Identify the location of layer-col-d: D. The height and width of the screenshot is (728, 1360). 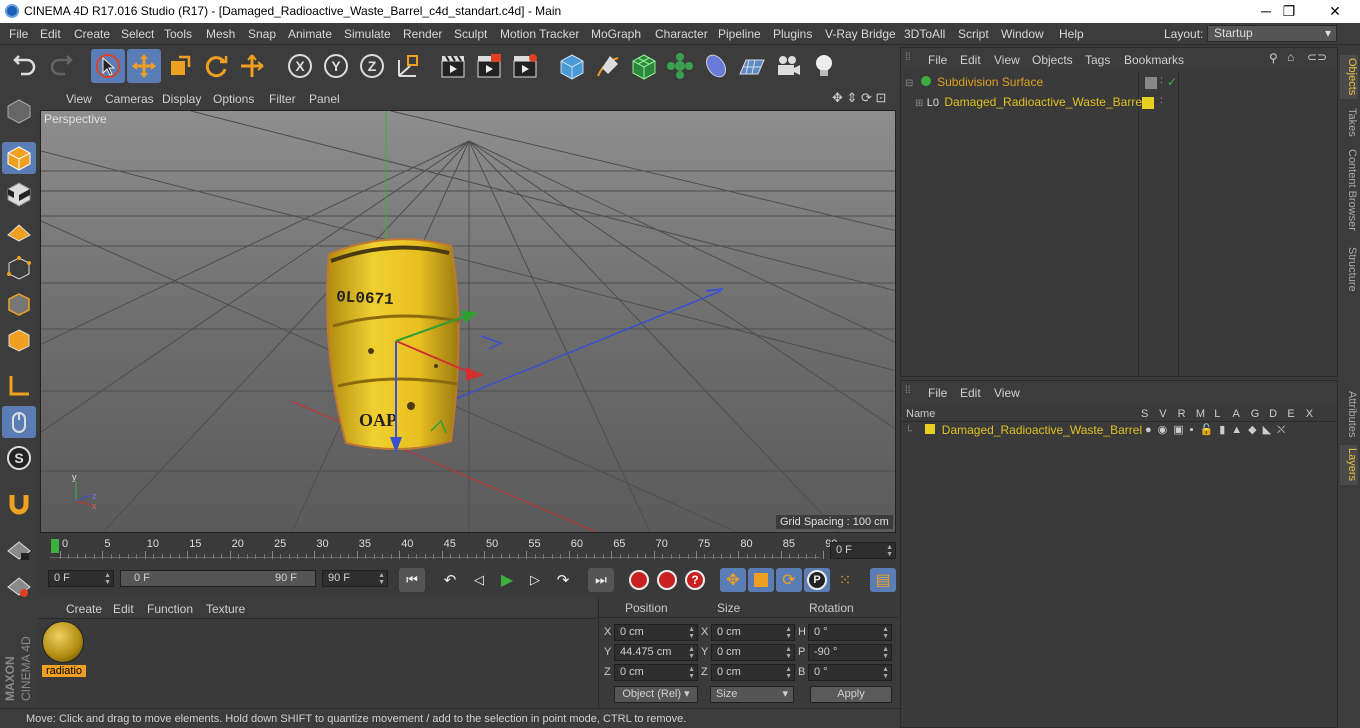
(1273, 414).